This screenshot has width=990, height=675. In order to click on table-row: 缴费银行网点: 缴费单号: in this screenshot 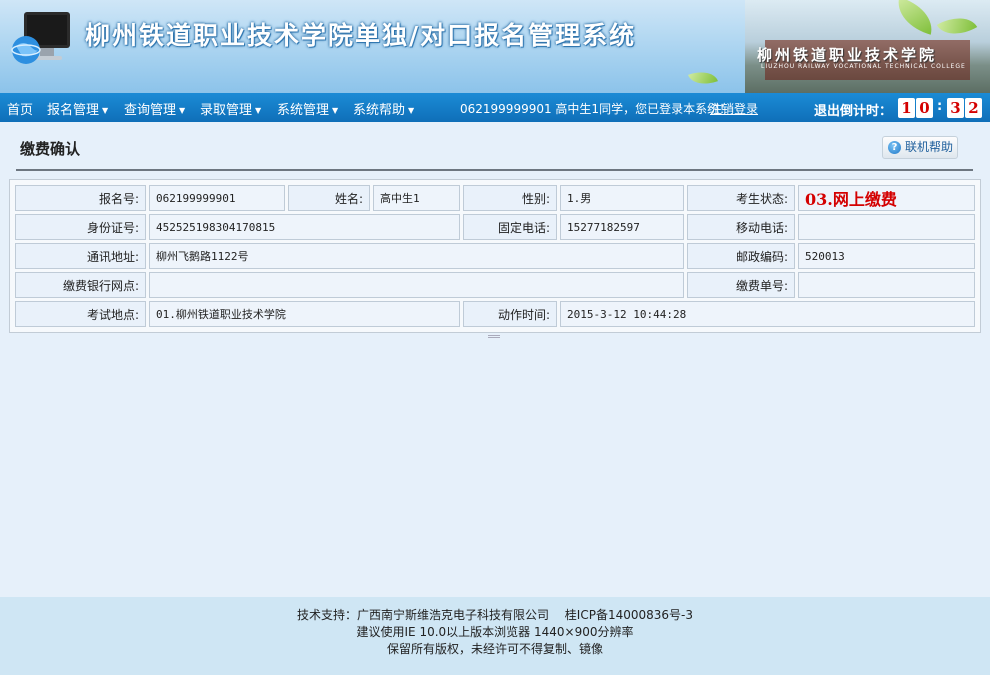, I will do `click(495, 285)`.